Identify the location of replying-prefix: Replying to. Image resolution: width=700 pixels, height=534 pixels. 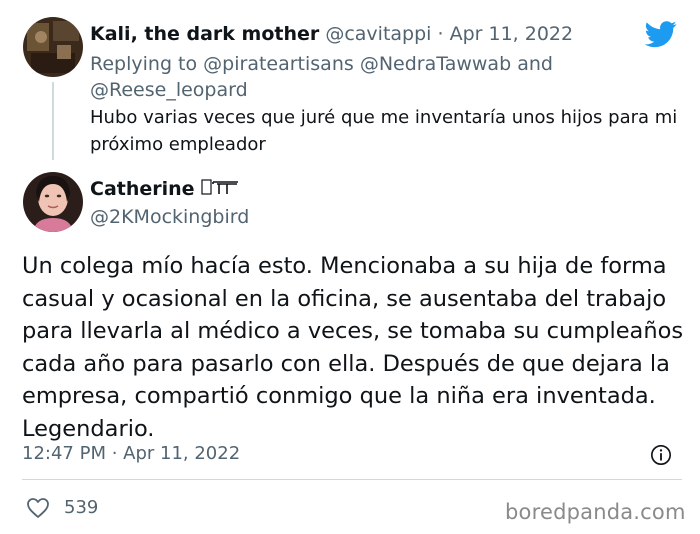
(144, 64).